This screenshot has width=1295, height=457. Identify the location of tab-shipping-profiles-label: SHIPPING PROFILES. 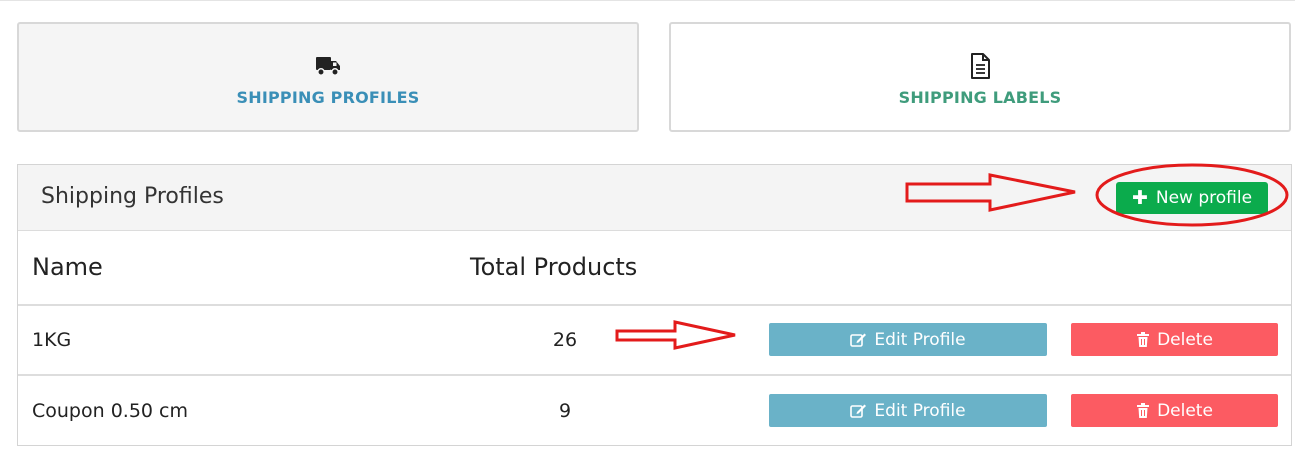
(328, 97).